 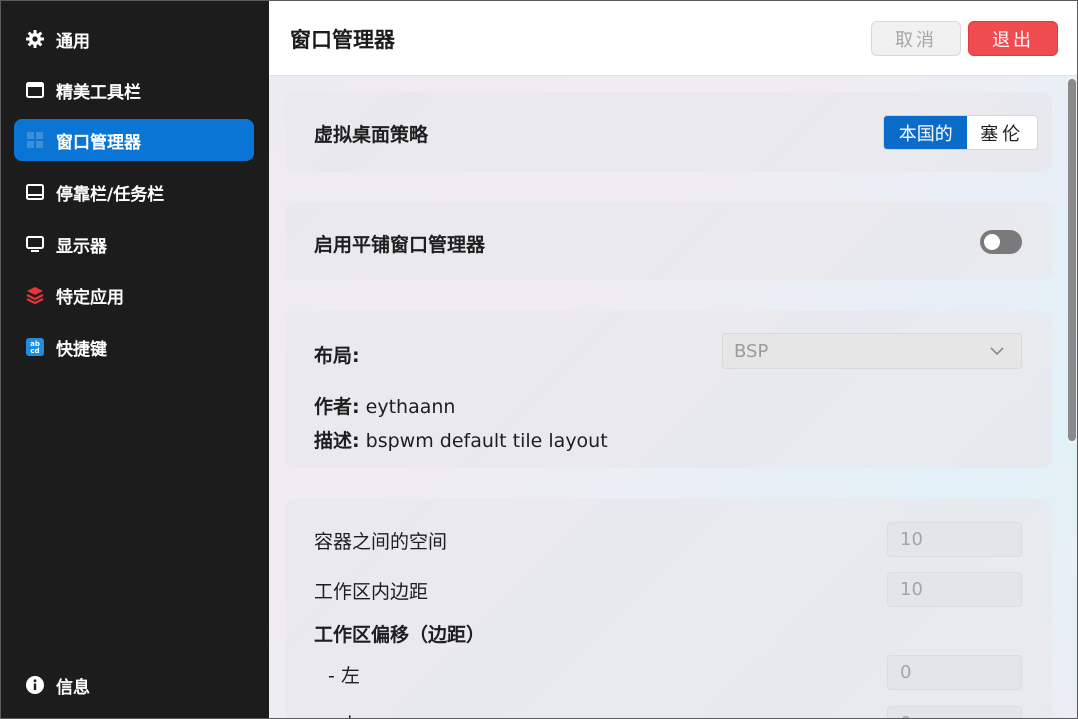 What do you see at coordinates (954, 589) in the screenshot?
I see `workspace-padding-input: 10` at bounding box center [954, 589].